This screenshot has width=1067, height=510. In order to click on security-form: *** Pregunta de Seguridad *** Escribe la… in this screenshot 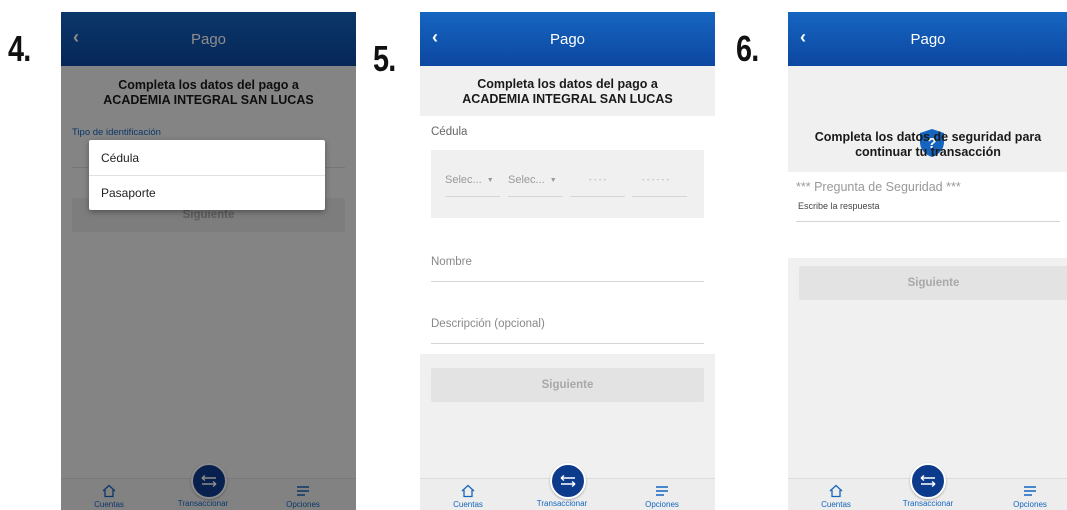, I will do `click(927, 215)`.